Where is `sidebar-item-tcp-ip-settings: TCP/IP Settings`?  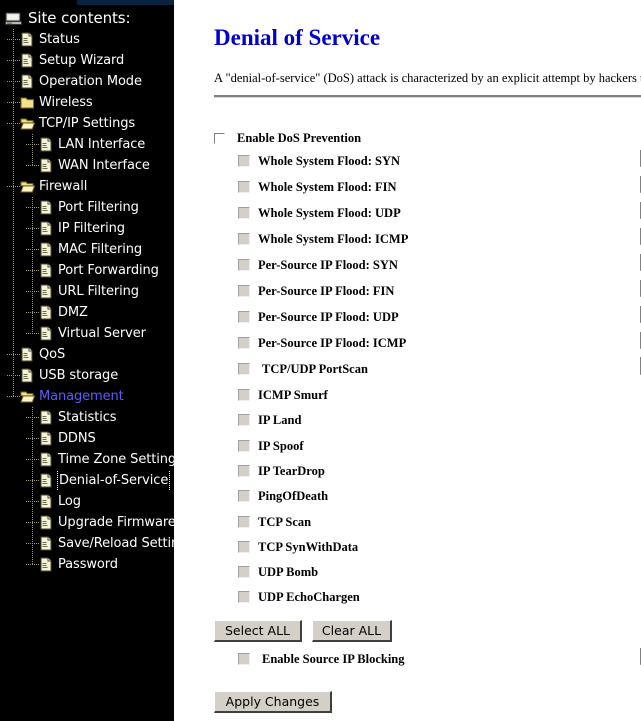
sidebar-item-tcp-ip-settings: TCP/IP Settings is located at coordinates (87, 123).